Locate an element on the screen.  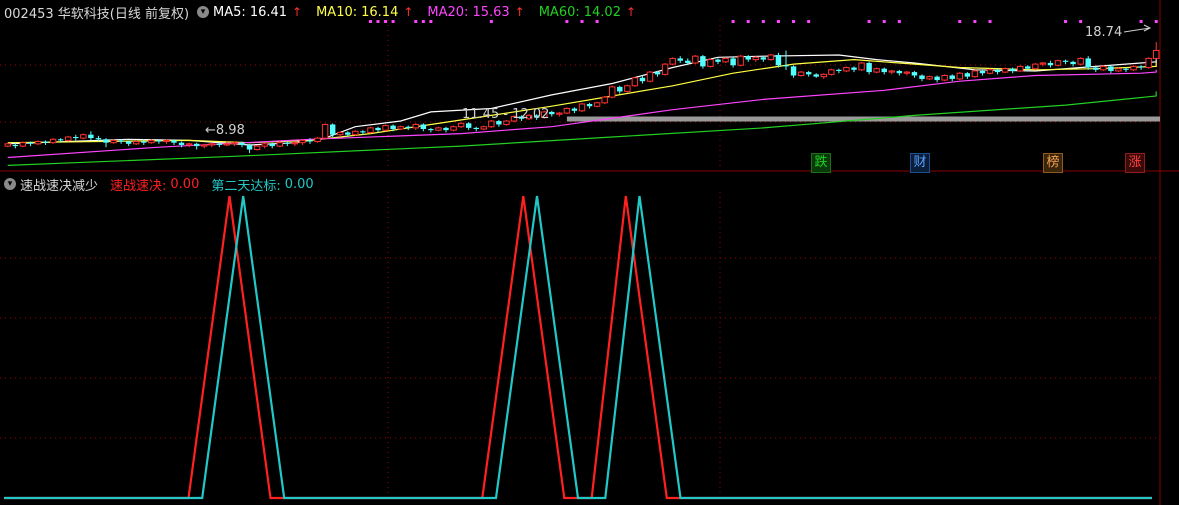
badge-finance-text: 财 is located at coordinates (920, 162).